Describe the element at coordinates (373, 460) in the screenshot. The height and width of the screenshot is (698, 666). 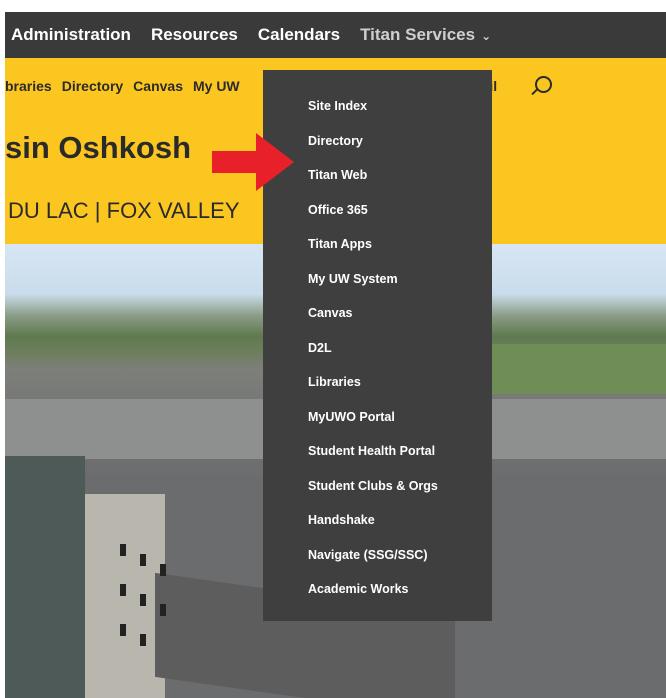
I see `menu-item-student-health-portal: Student Health Portal` at that location.